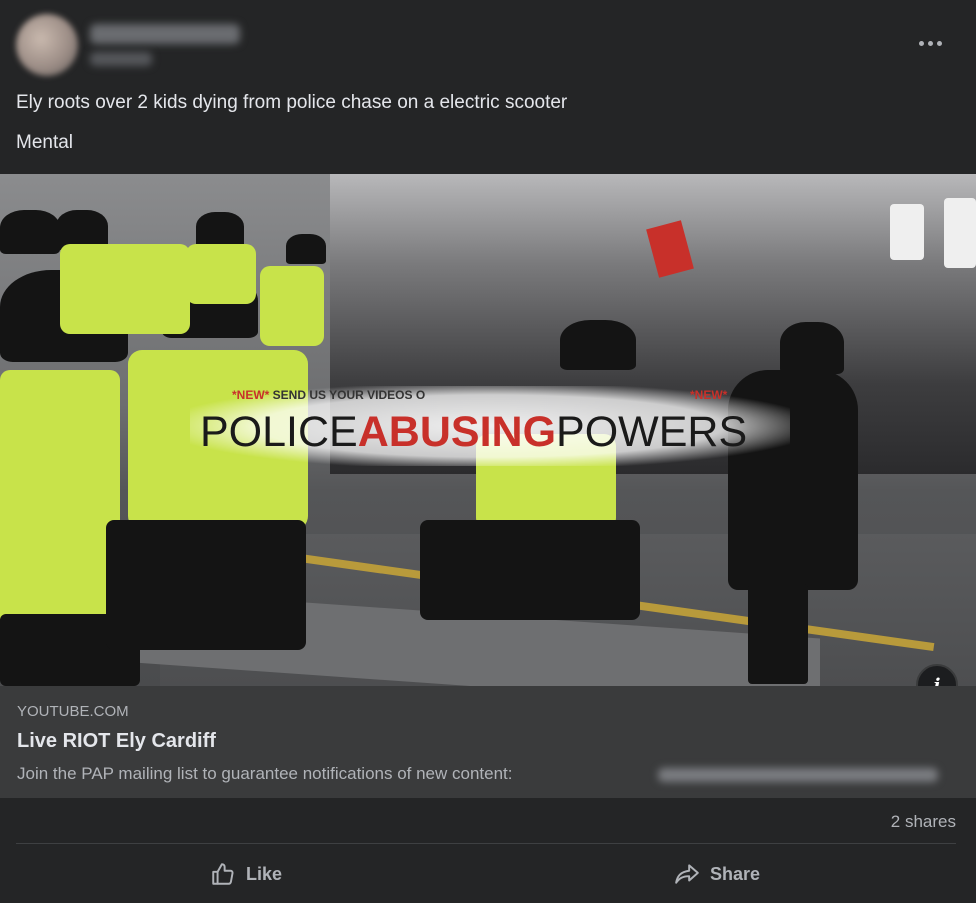 This screenshot has height=903, width=976. I want to click on more-options-button, so click(930, 43).